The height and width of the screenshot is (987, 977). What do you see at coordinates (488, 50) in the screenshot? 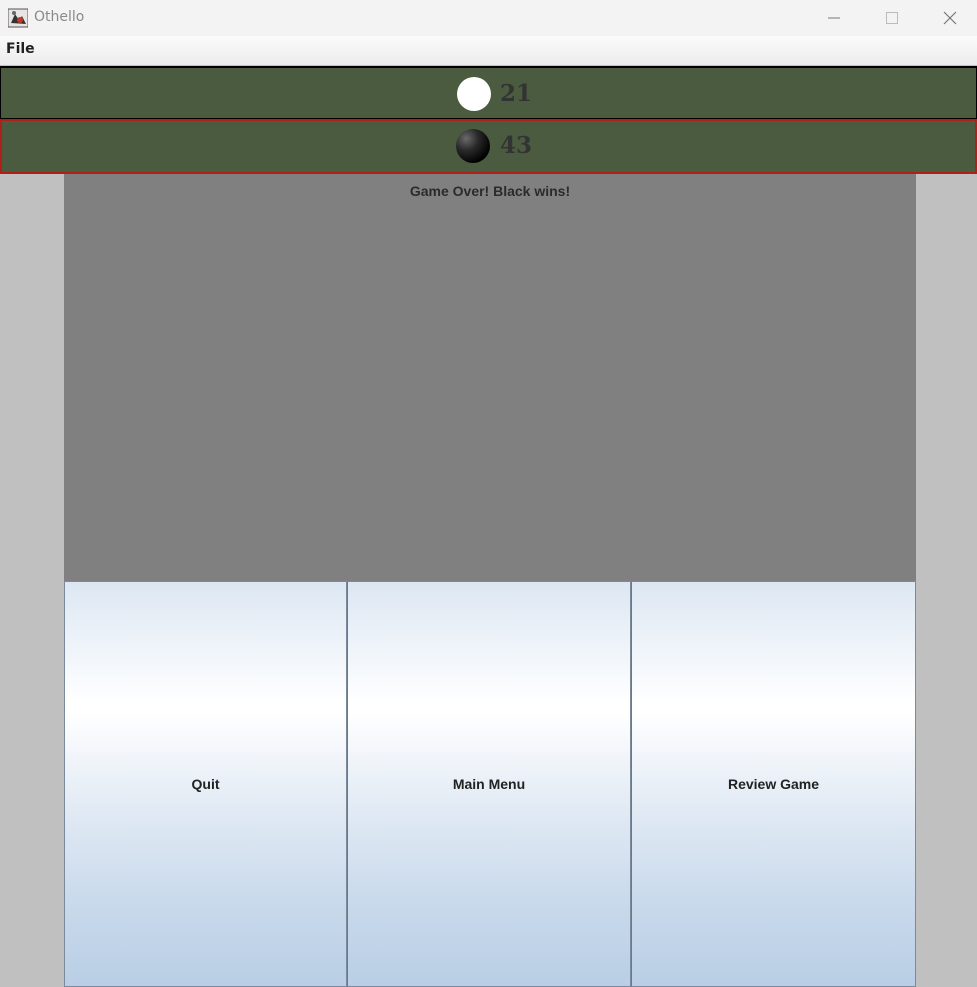
I see `menu-bar: File` at bounding box center [488, 50].